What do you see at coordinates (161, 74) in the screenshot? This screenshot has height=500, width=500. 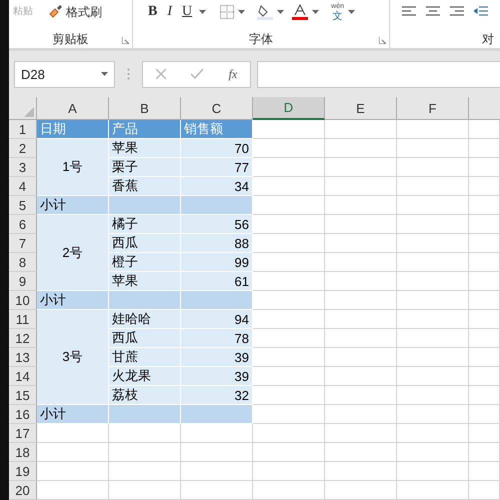 I see `cancel-icon` at bounding box center [161, 74].